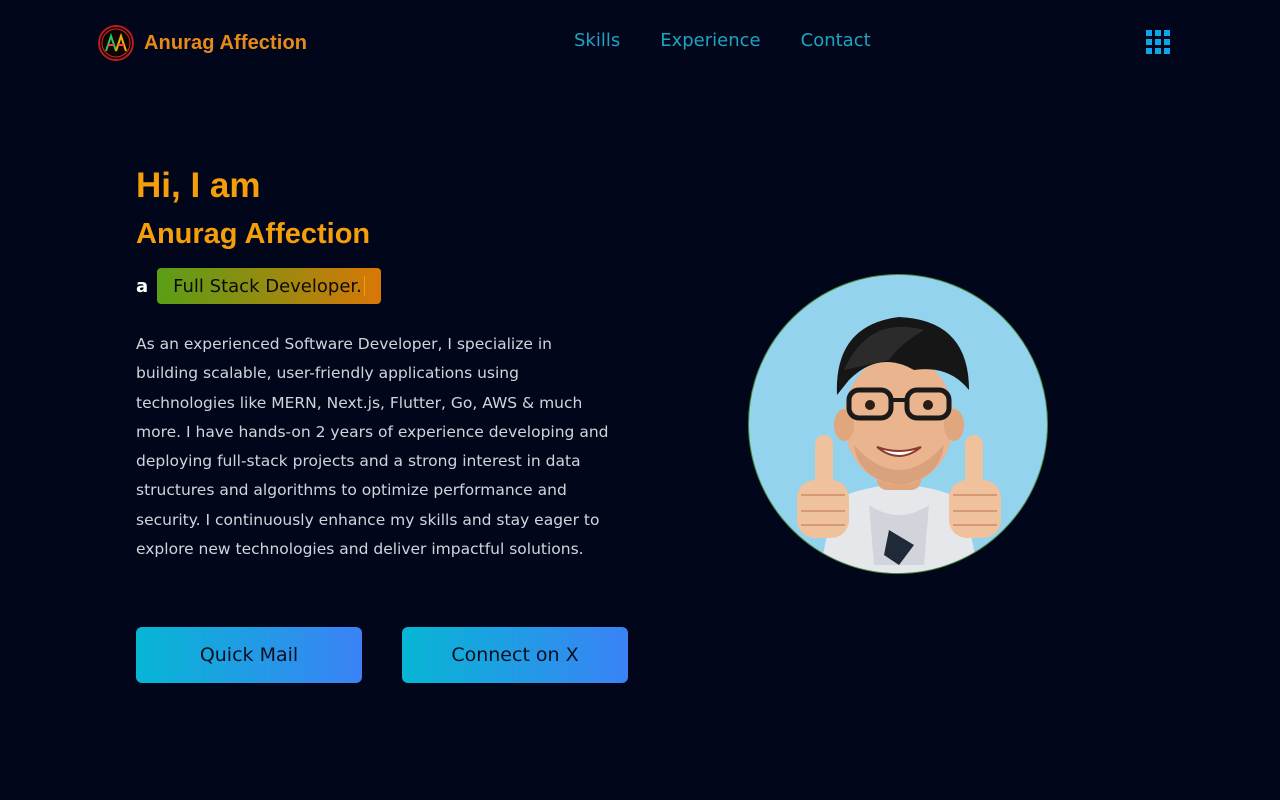 The height and width of the screenshot is (800, 1280). What do you see at coordinates (142, 286) in the screenshot?
I see `role-prefix: a` at bounding box center [142, 286].